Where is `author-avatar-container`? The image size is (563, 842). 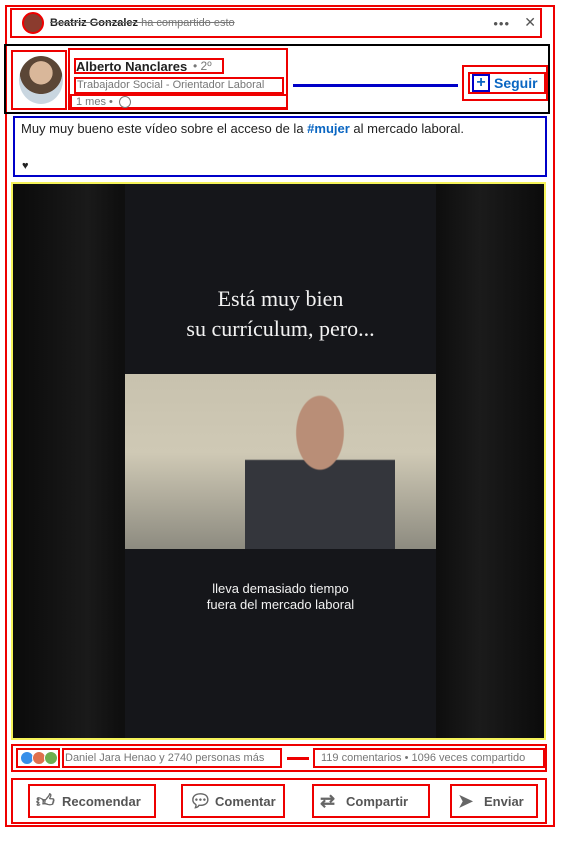
author-avatar-container is located at coordinates (39, 80).